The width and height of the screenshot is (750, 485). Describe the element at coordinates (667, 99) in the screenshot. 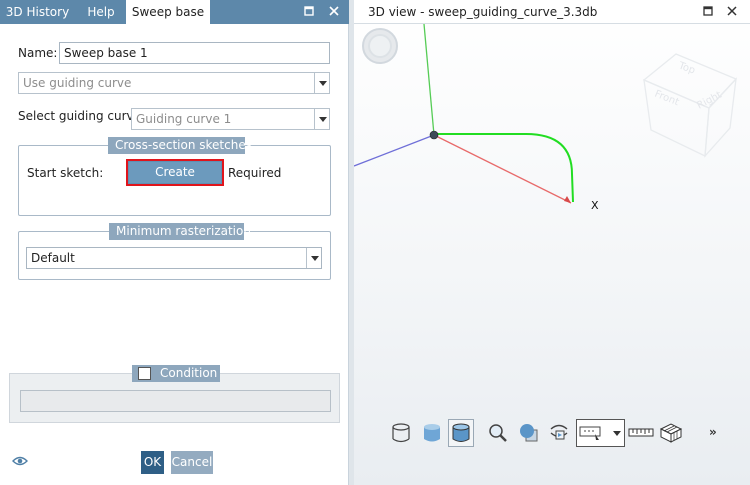

I see `view-cube-front-label: Front` at that location.